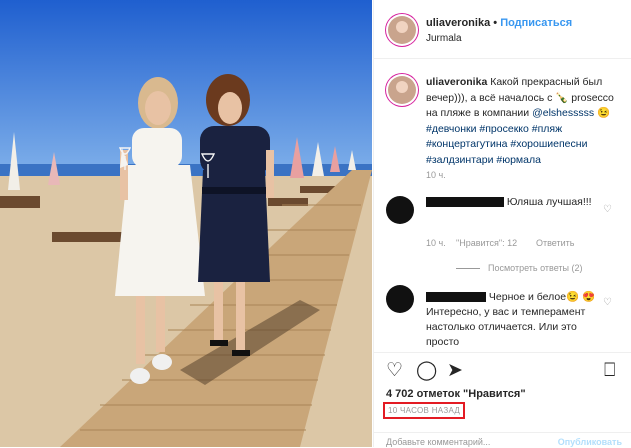 This screenshot has height=448, width=631. Describe the element at coordinates (562, 97) in the screenshot. I see `bottle-emoji: 🍾` at that location.